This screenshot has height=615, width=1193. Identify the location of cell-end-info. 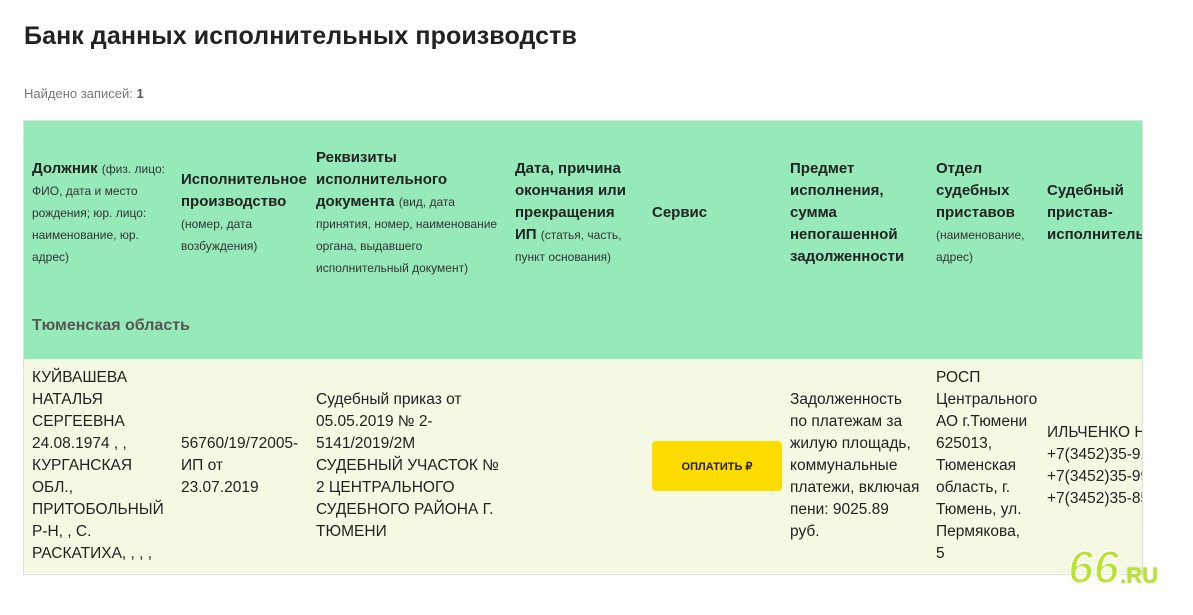
(575, 466).